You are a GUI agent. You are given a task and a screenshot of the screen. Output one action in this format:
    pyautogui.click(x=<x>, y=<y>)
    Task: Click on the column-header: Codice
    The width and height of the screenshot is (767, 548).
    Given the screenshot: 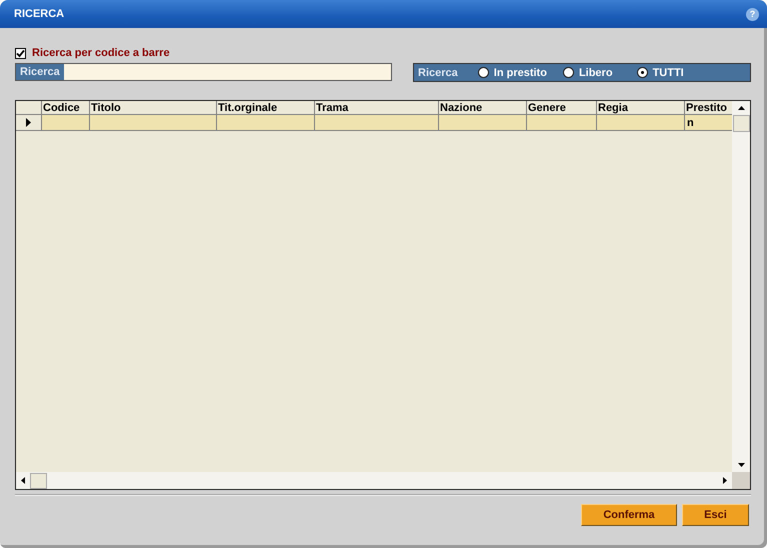 What is the action you would take?
    pyautogui.click(x=66, y=108)
    